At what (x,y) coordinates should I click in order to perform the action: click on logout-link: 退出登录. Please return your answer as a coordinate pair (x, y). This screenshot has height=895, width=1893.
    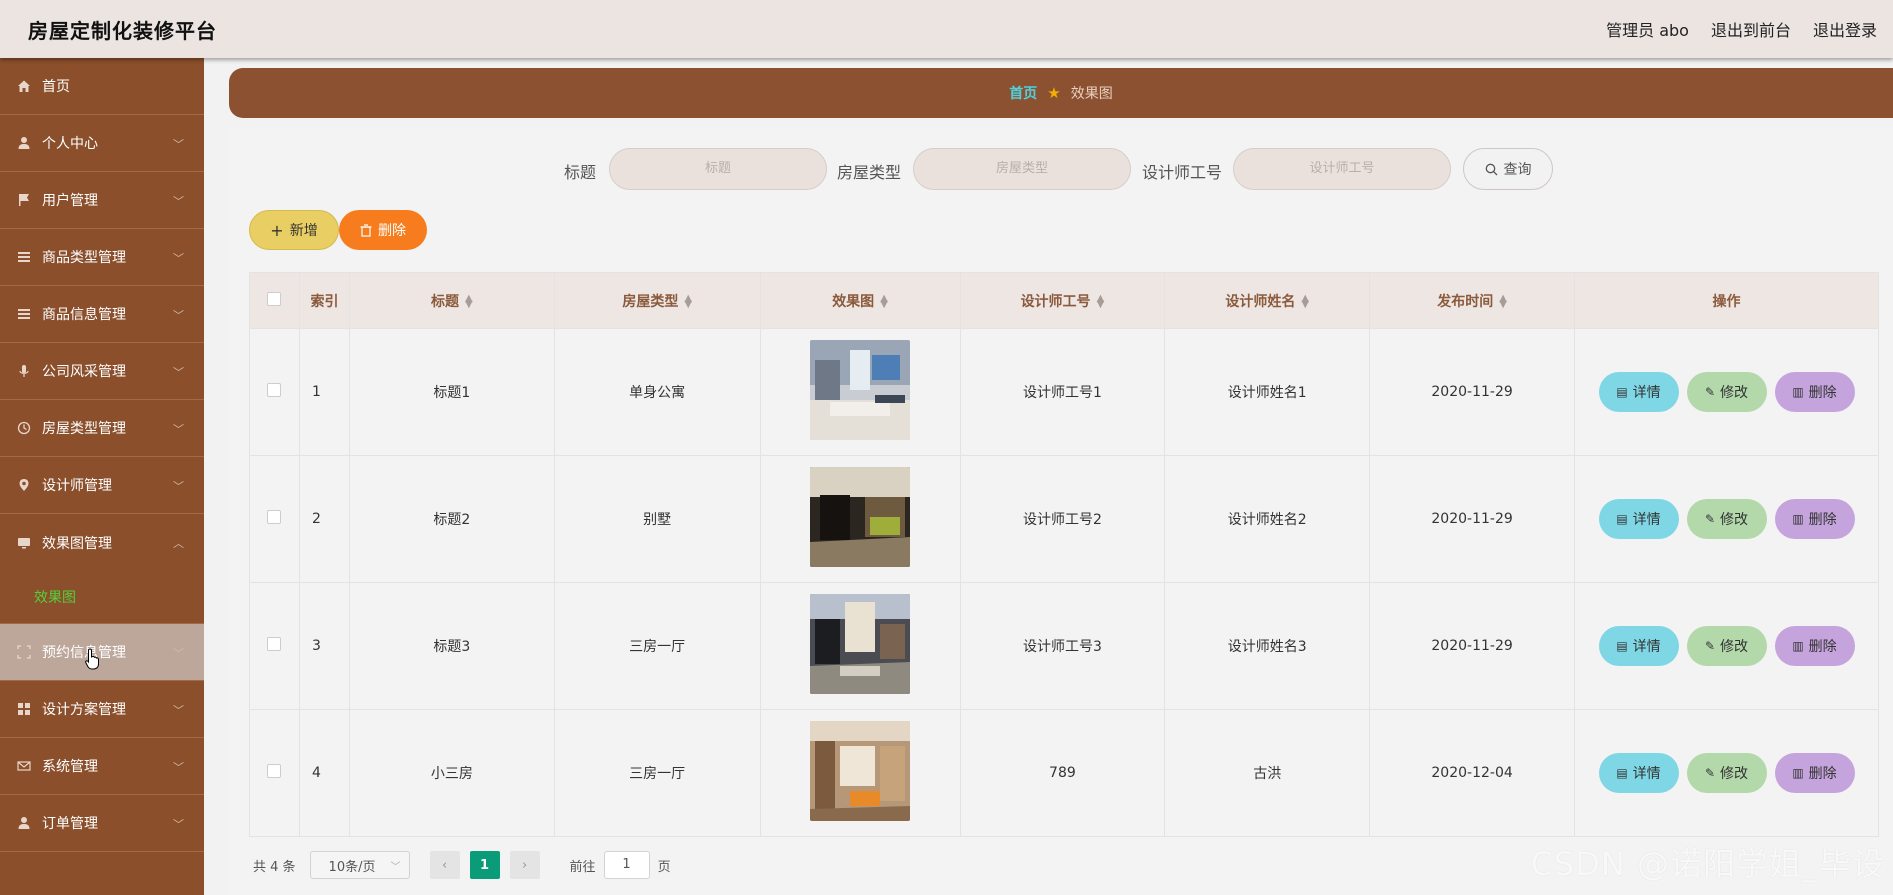
    Looking at the image, I should click on (1845, 29).